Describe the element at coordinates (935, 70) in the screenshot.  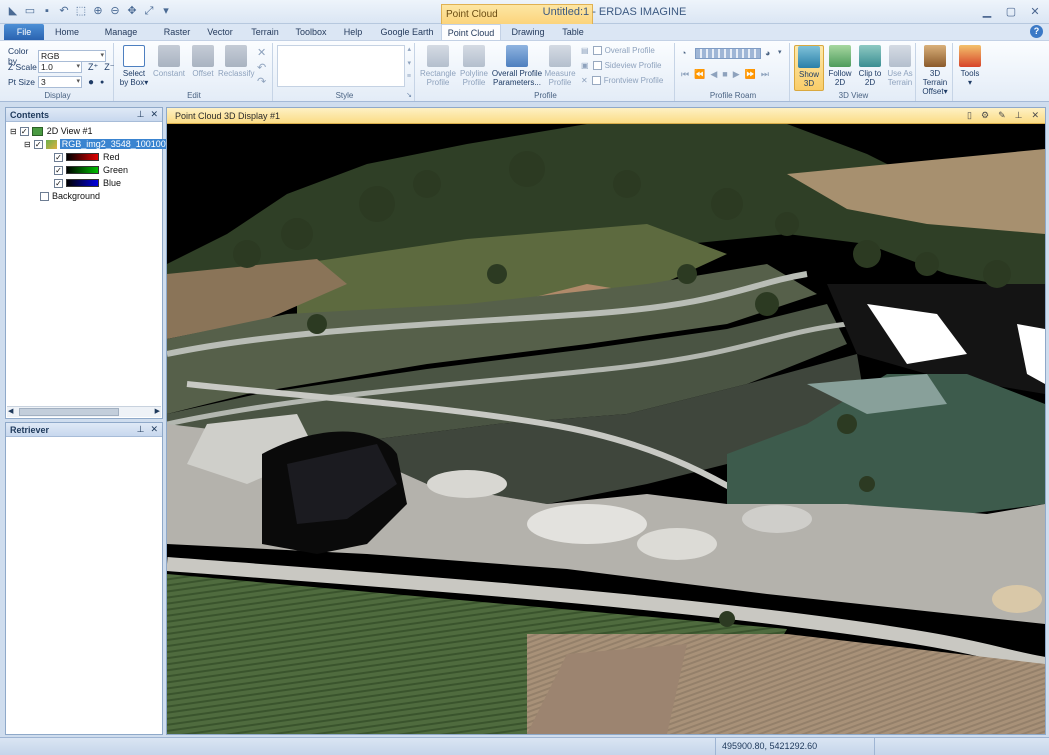
I see `terrain-offset-button: 3D Terrain Offset▾` at that location.